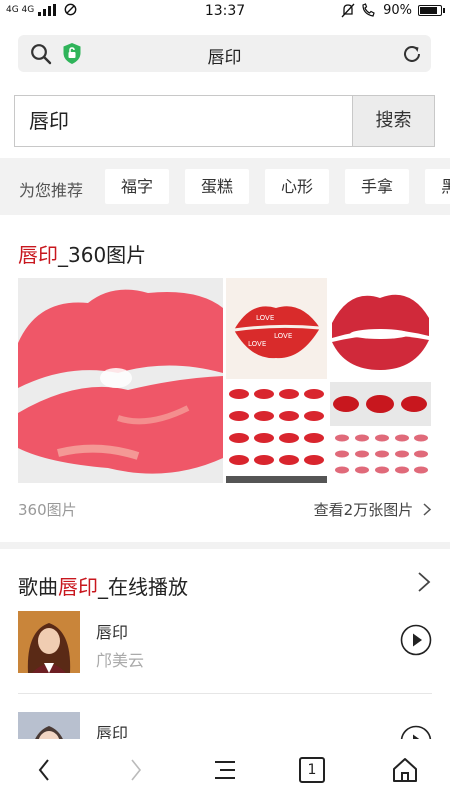 The width and height of the screenshot is (450, 800). I want to click on lip-print-image-love: LOVE LOVE LOVE, so click(276, 328).